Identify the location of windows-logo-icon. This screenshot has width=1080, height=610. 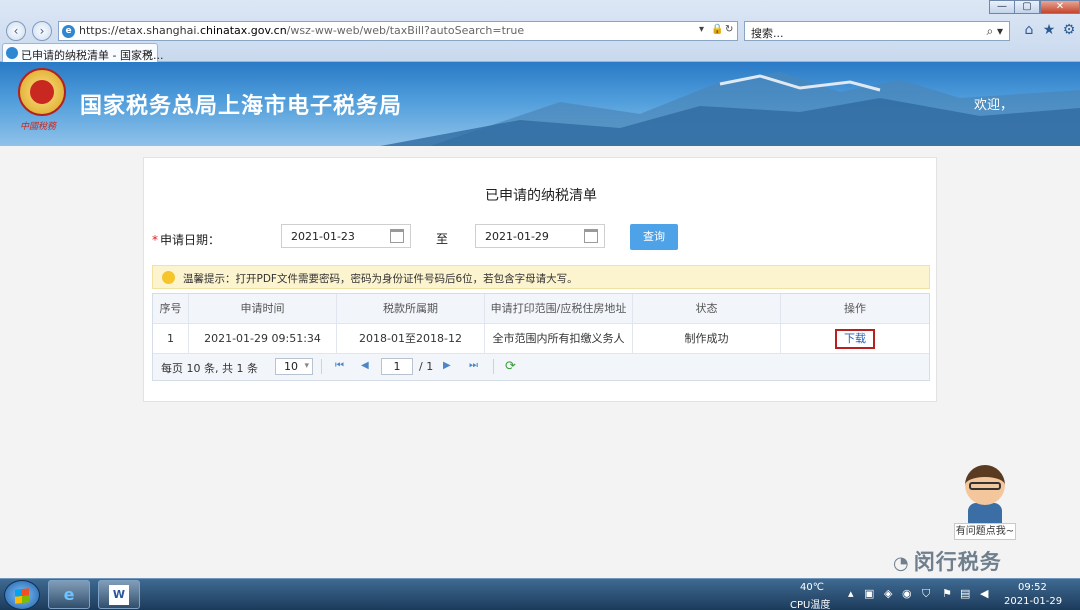
(22, 596).